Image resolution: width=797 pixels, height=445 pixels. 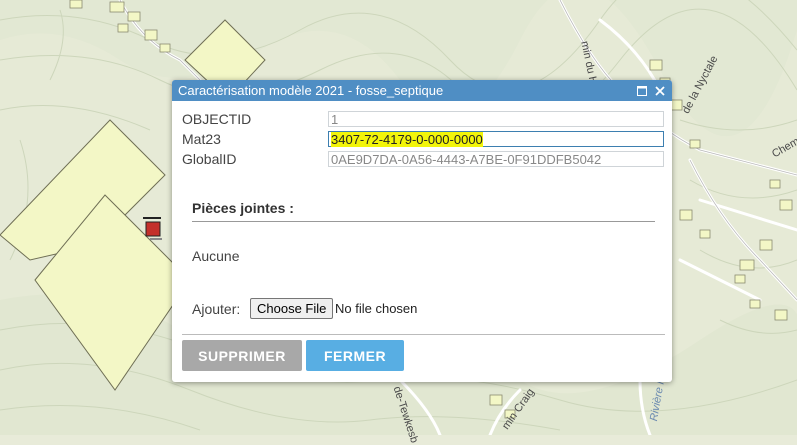 What do you see at coordinates (292, 308) in the screenshot?
I see `choose-file-button: Choose File` at bounding box center [292, 308].